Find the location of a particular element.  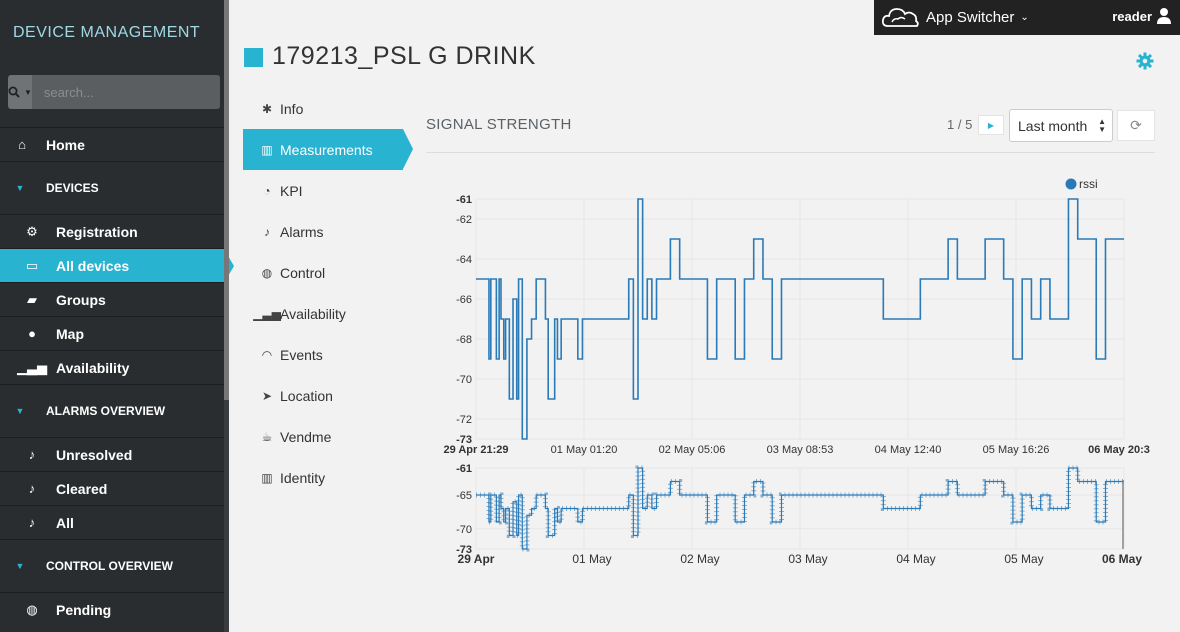

asterisk-icon: ✱ is located at coordinates (267, 108).